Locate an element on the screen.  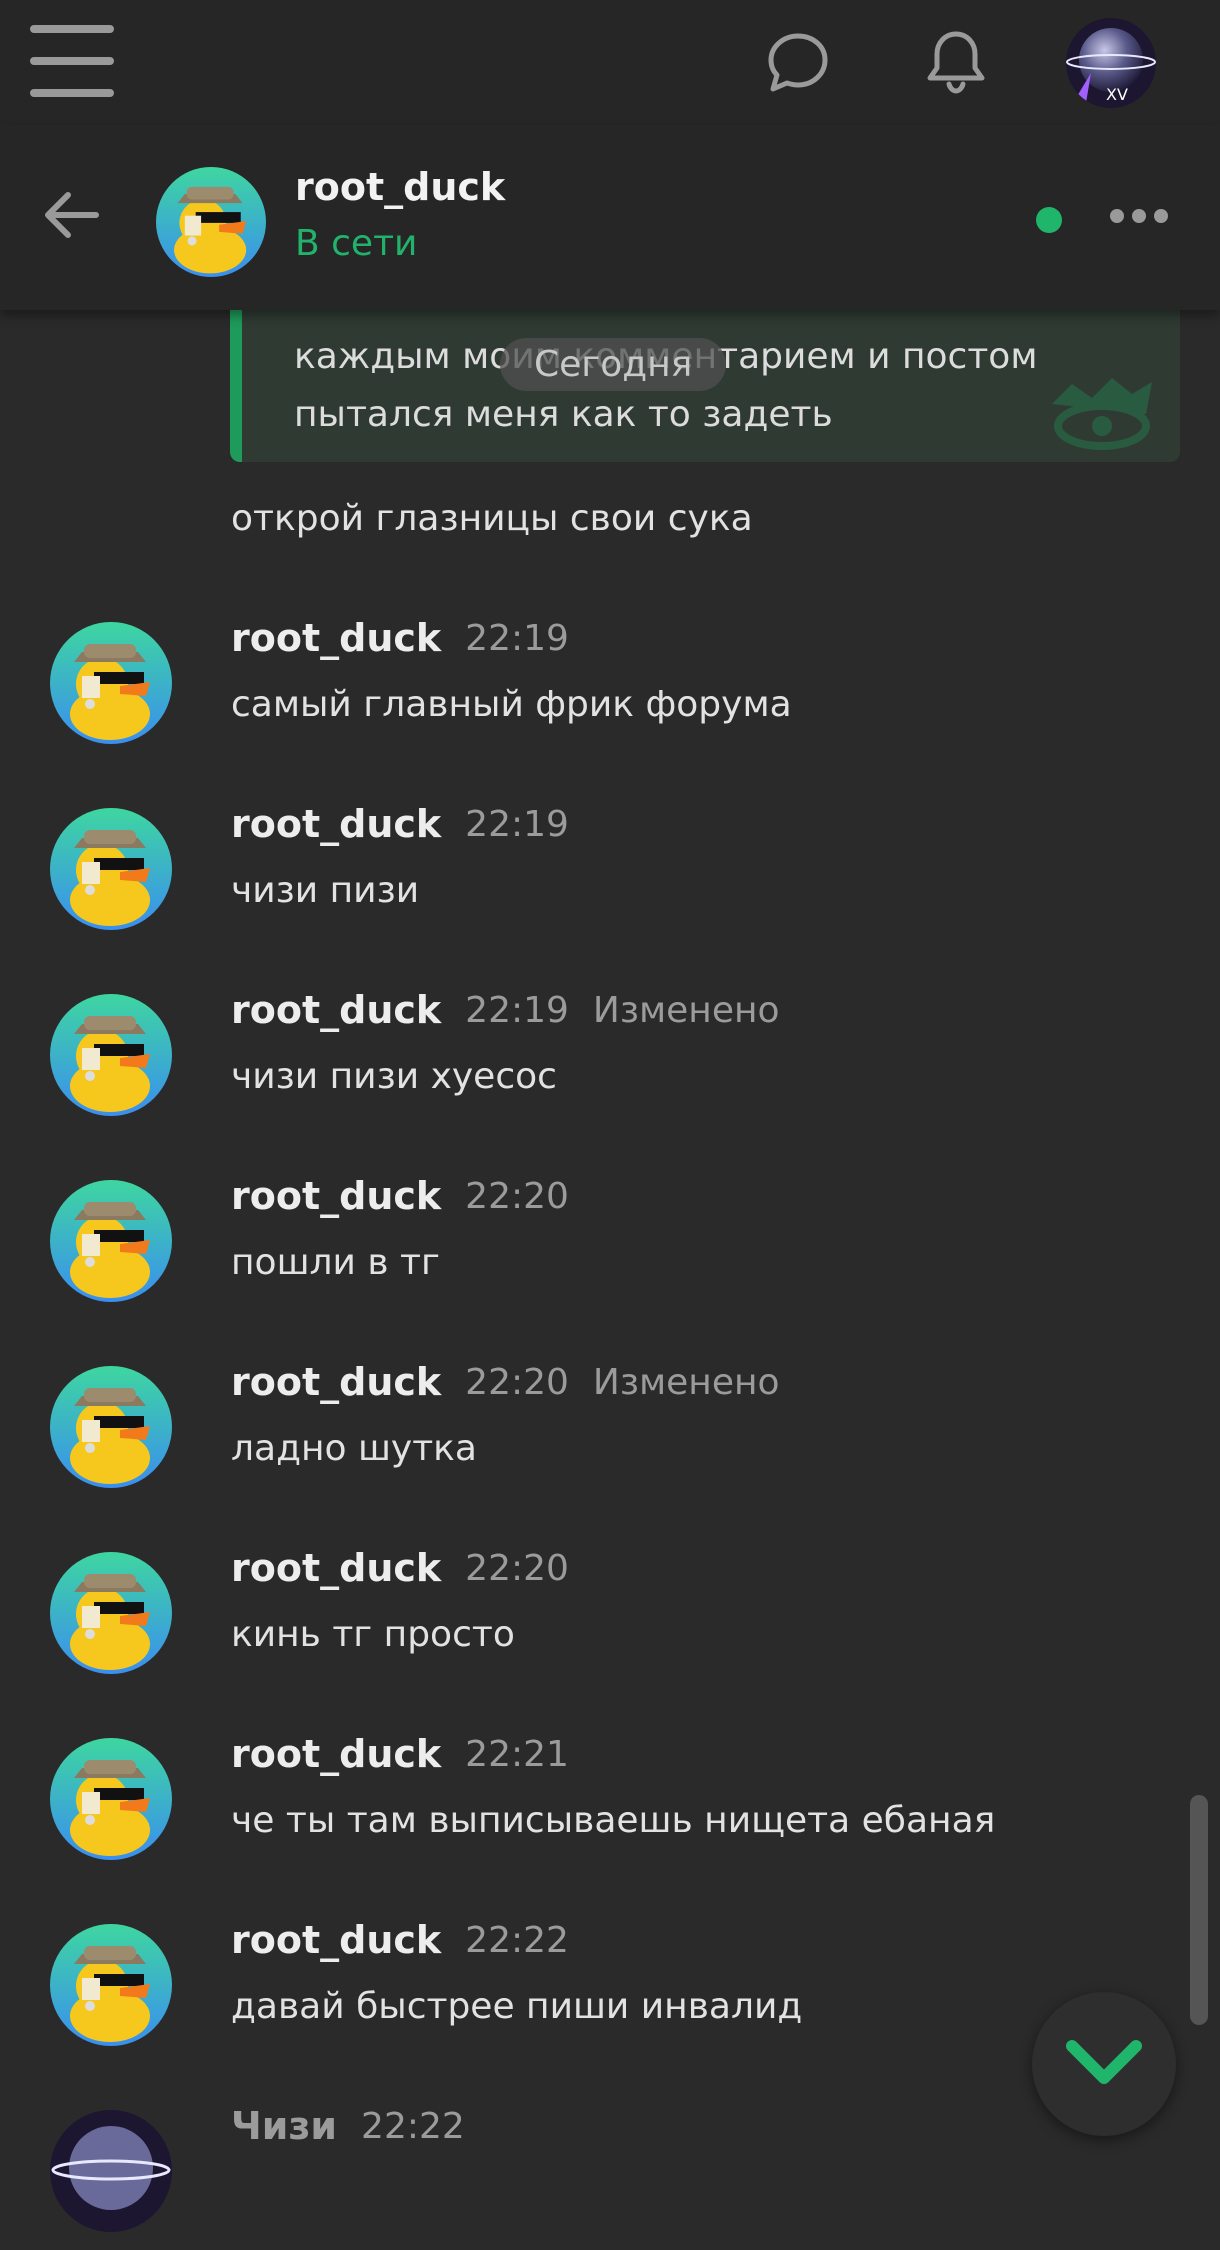
chat-header: root_duck В сети is located at coordinates (610, 217).